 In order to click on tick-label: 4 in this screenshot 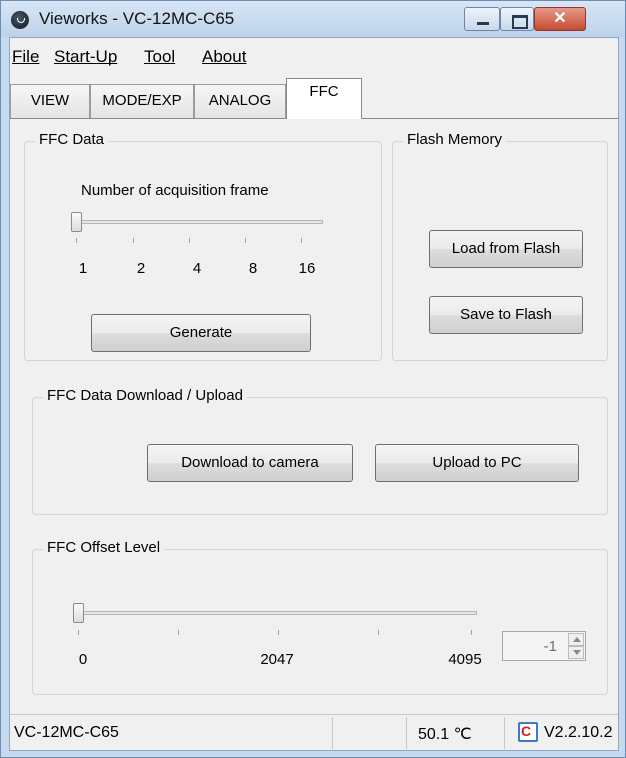, I will do `click(197, 268)`.